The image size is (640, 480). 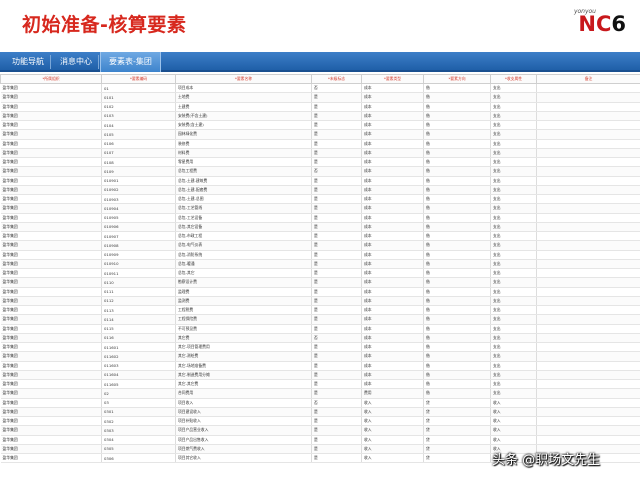 What do you see at coordinates (138, 366) in the screenshot?
I see `cell-code: 011603` at bounding box center [138, 366].